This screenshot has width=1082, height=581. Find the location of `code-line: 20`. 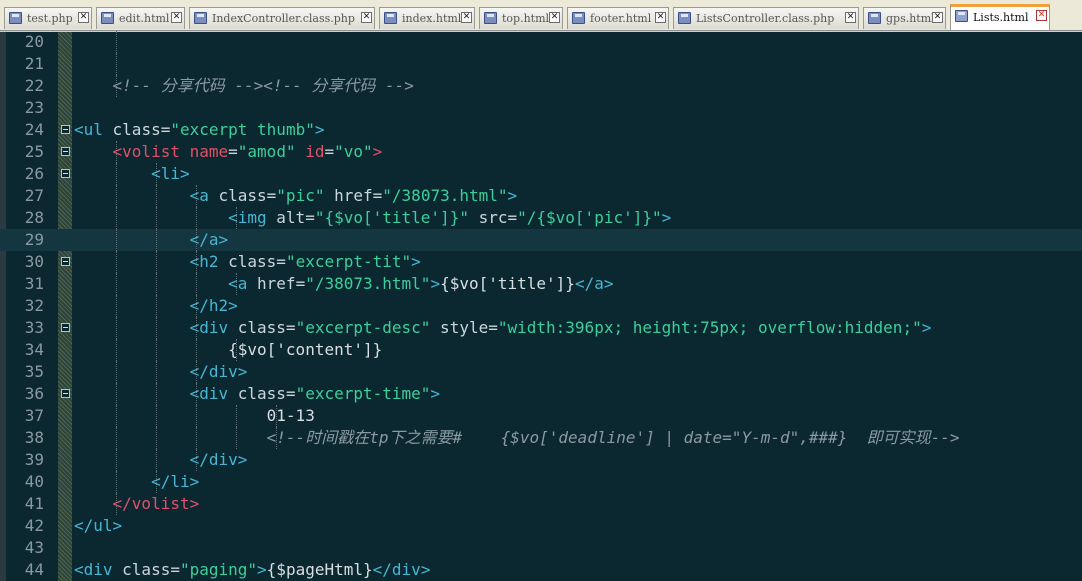

code-line: 20 is located at coordinates (541, 42).